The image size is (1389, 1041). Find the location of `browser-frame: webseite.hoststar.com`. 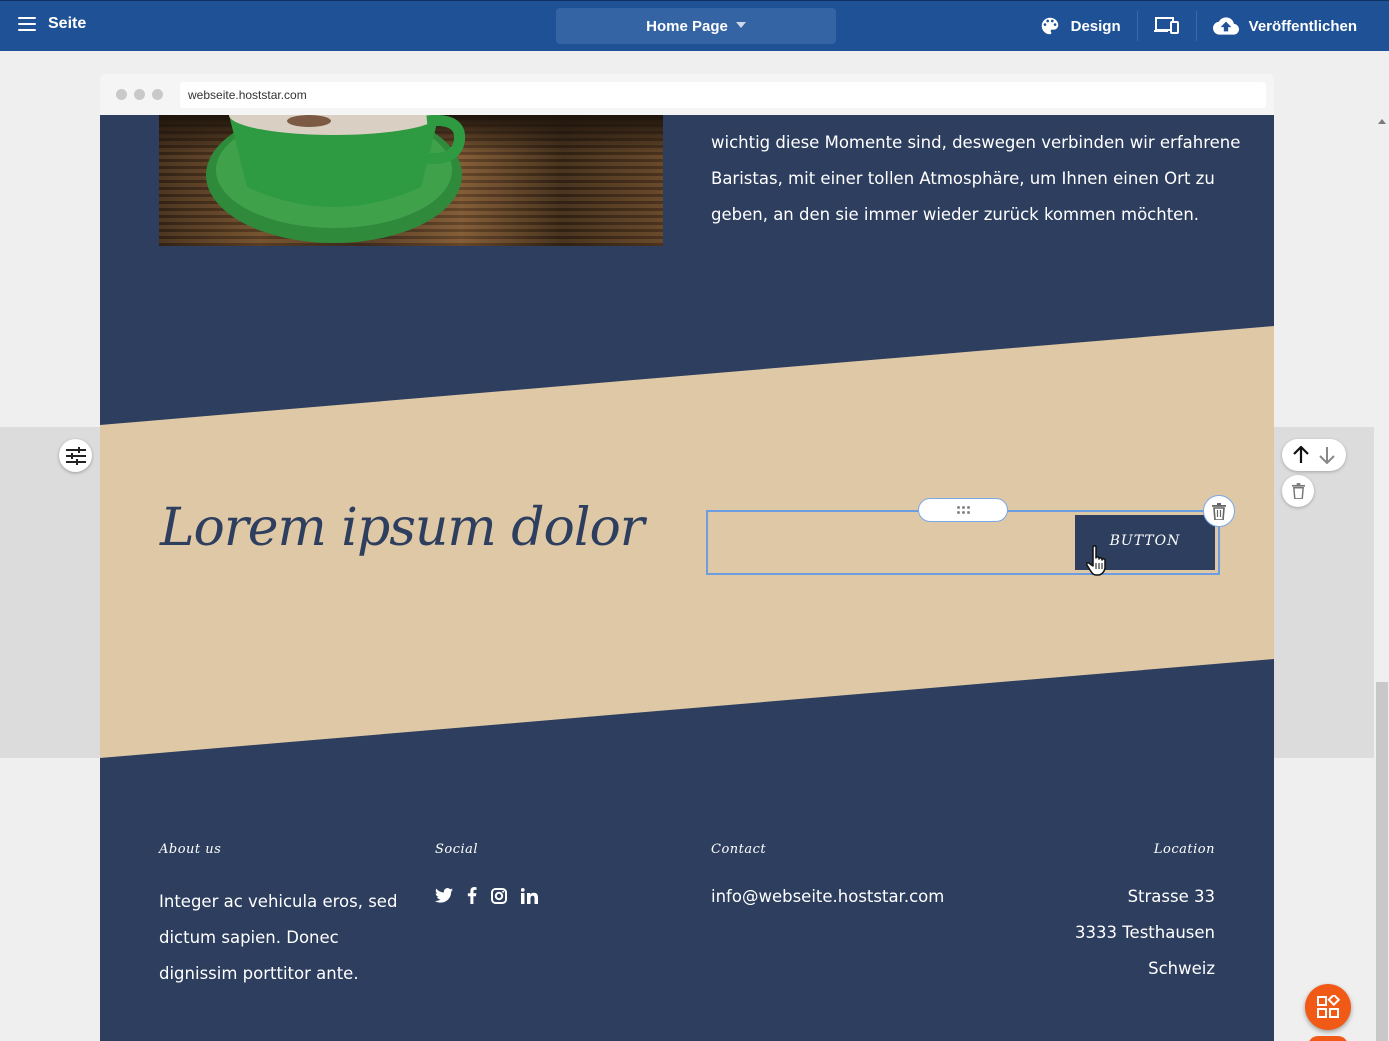

browser-frame: webseite.hoststar.com is located at coordinates (687, 94).